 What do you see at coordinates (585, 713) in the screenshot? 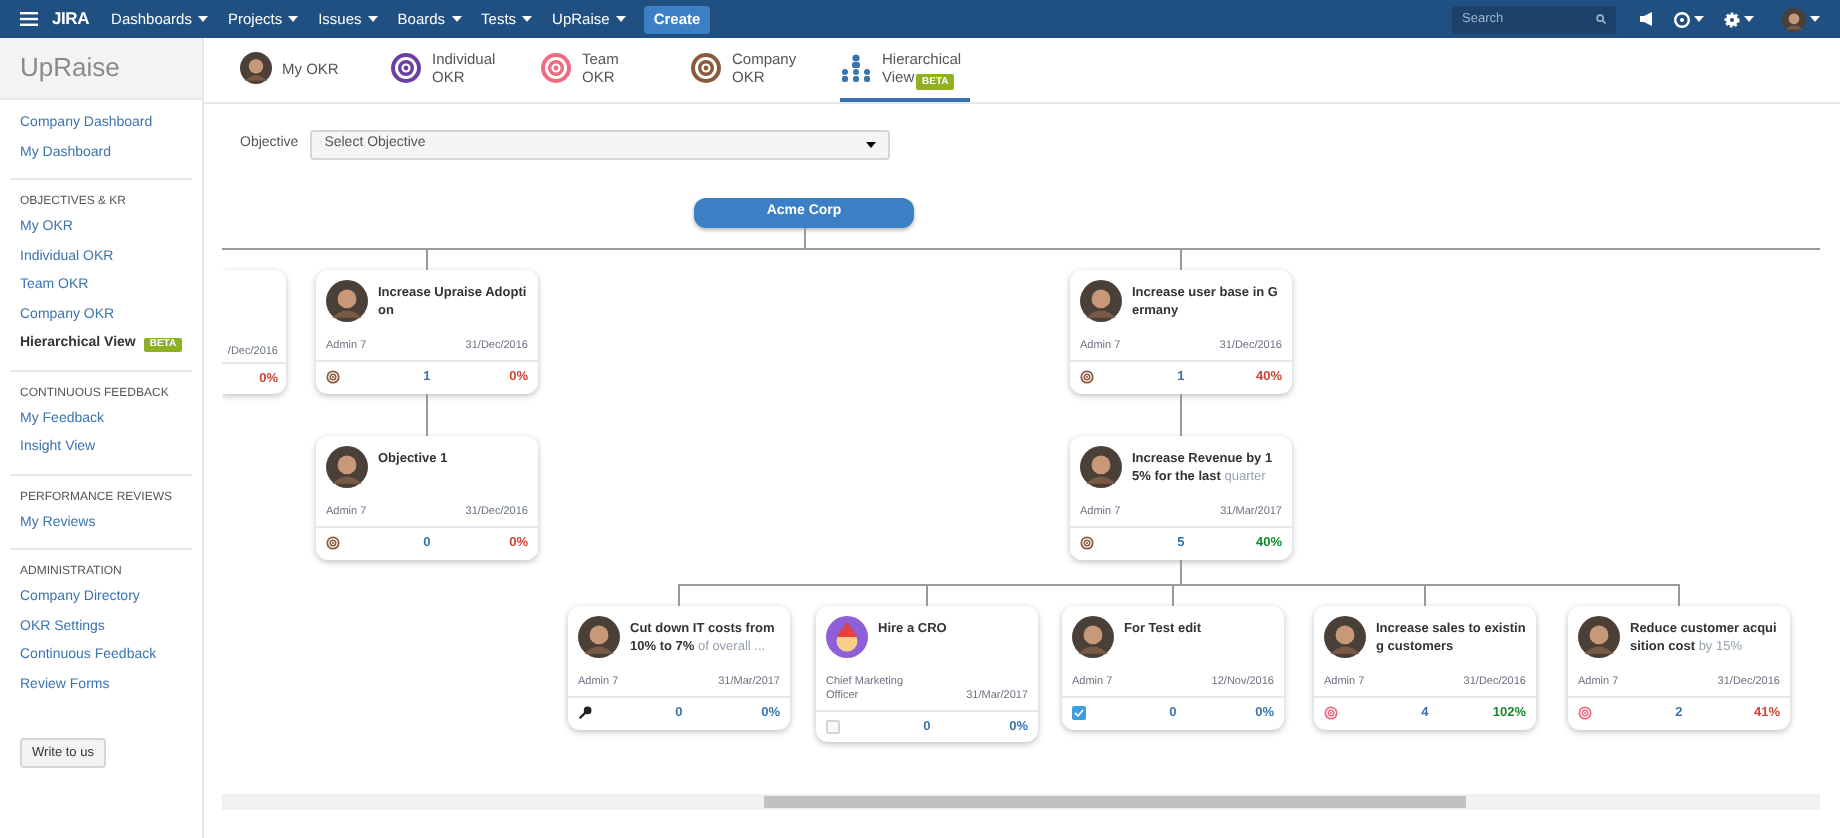
I see `key-icon` at bounding box center [585, 713].